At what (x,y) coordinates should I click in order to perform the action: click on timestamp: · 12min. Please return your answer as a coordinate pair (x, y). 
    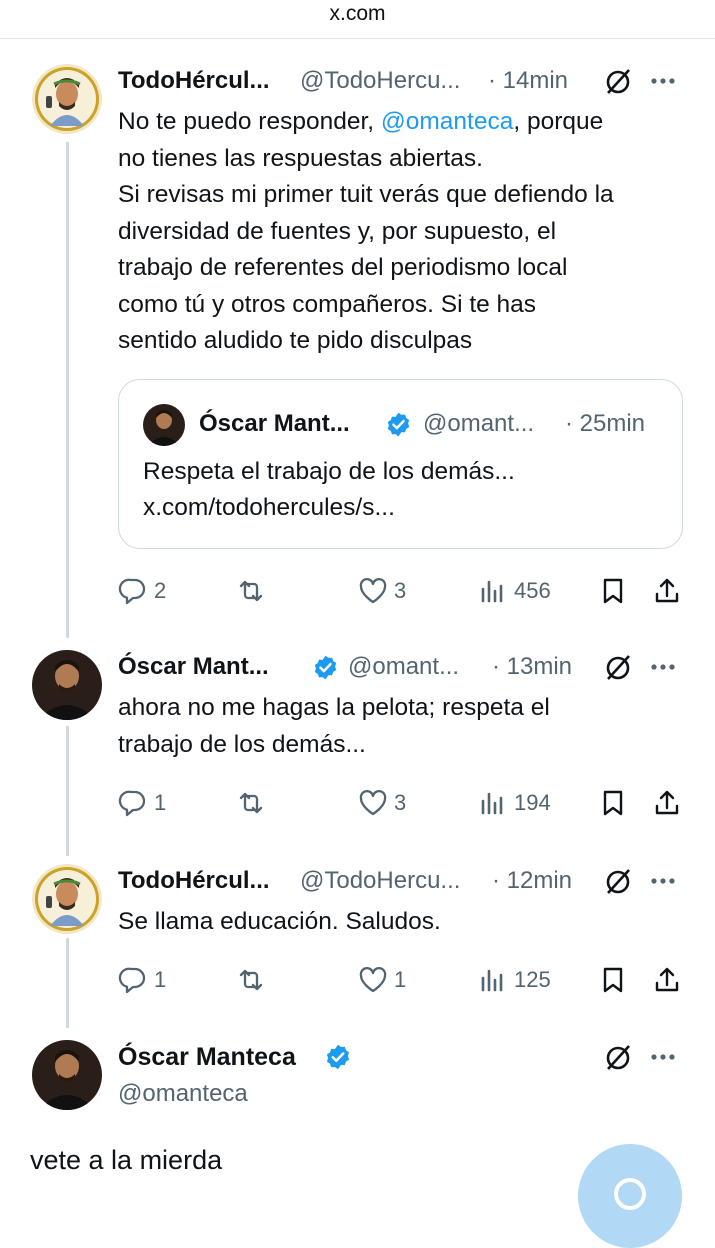
    Looking at the image, I should click on (532, 881).